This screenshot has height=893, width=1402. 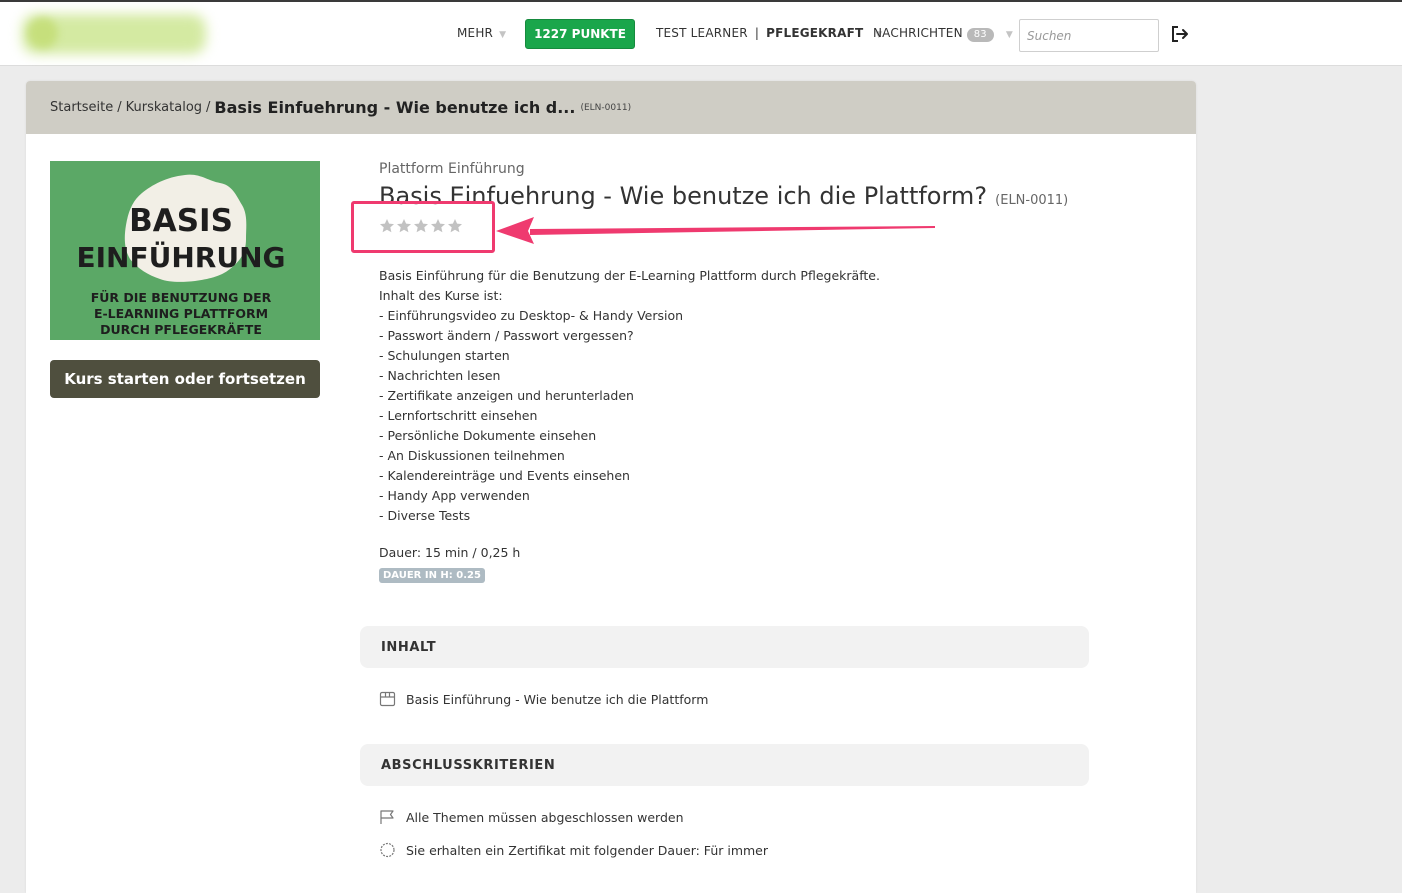 What do you see at coordinates (452, 169) in the screenshot?
I see `course-category: Plattform Einführung` at bounding box center [452, 169].